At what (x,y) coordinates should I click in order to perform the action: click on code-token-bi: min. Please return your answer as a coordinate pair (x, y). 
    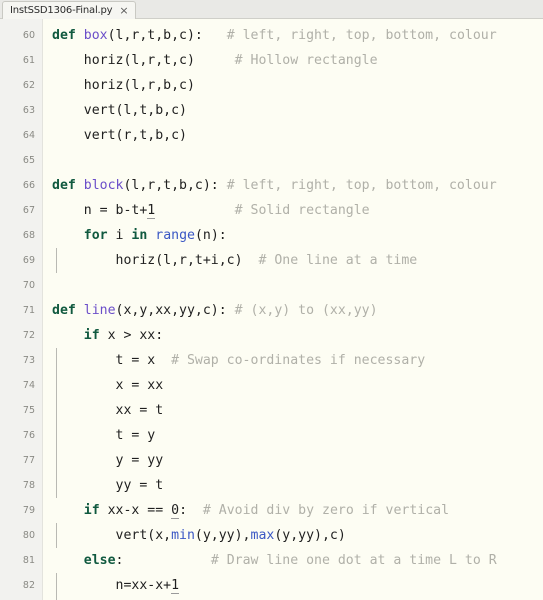
    Looking at the image, I should click on (183, 535).